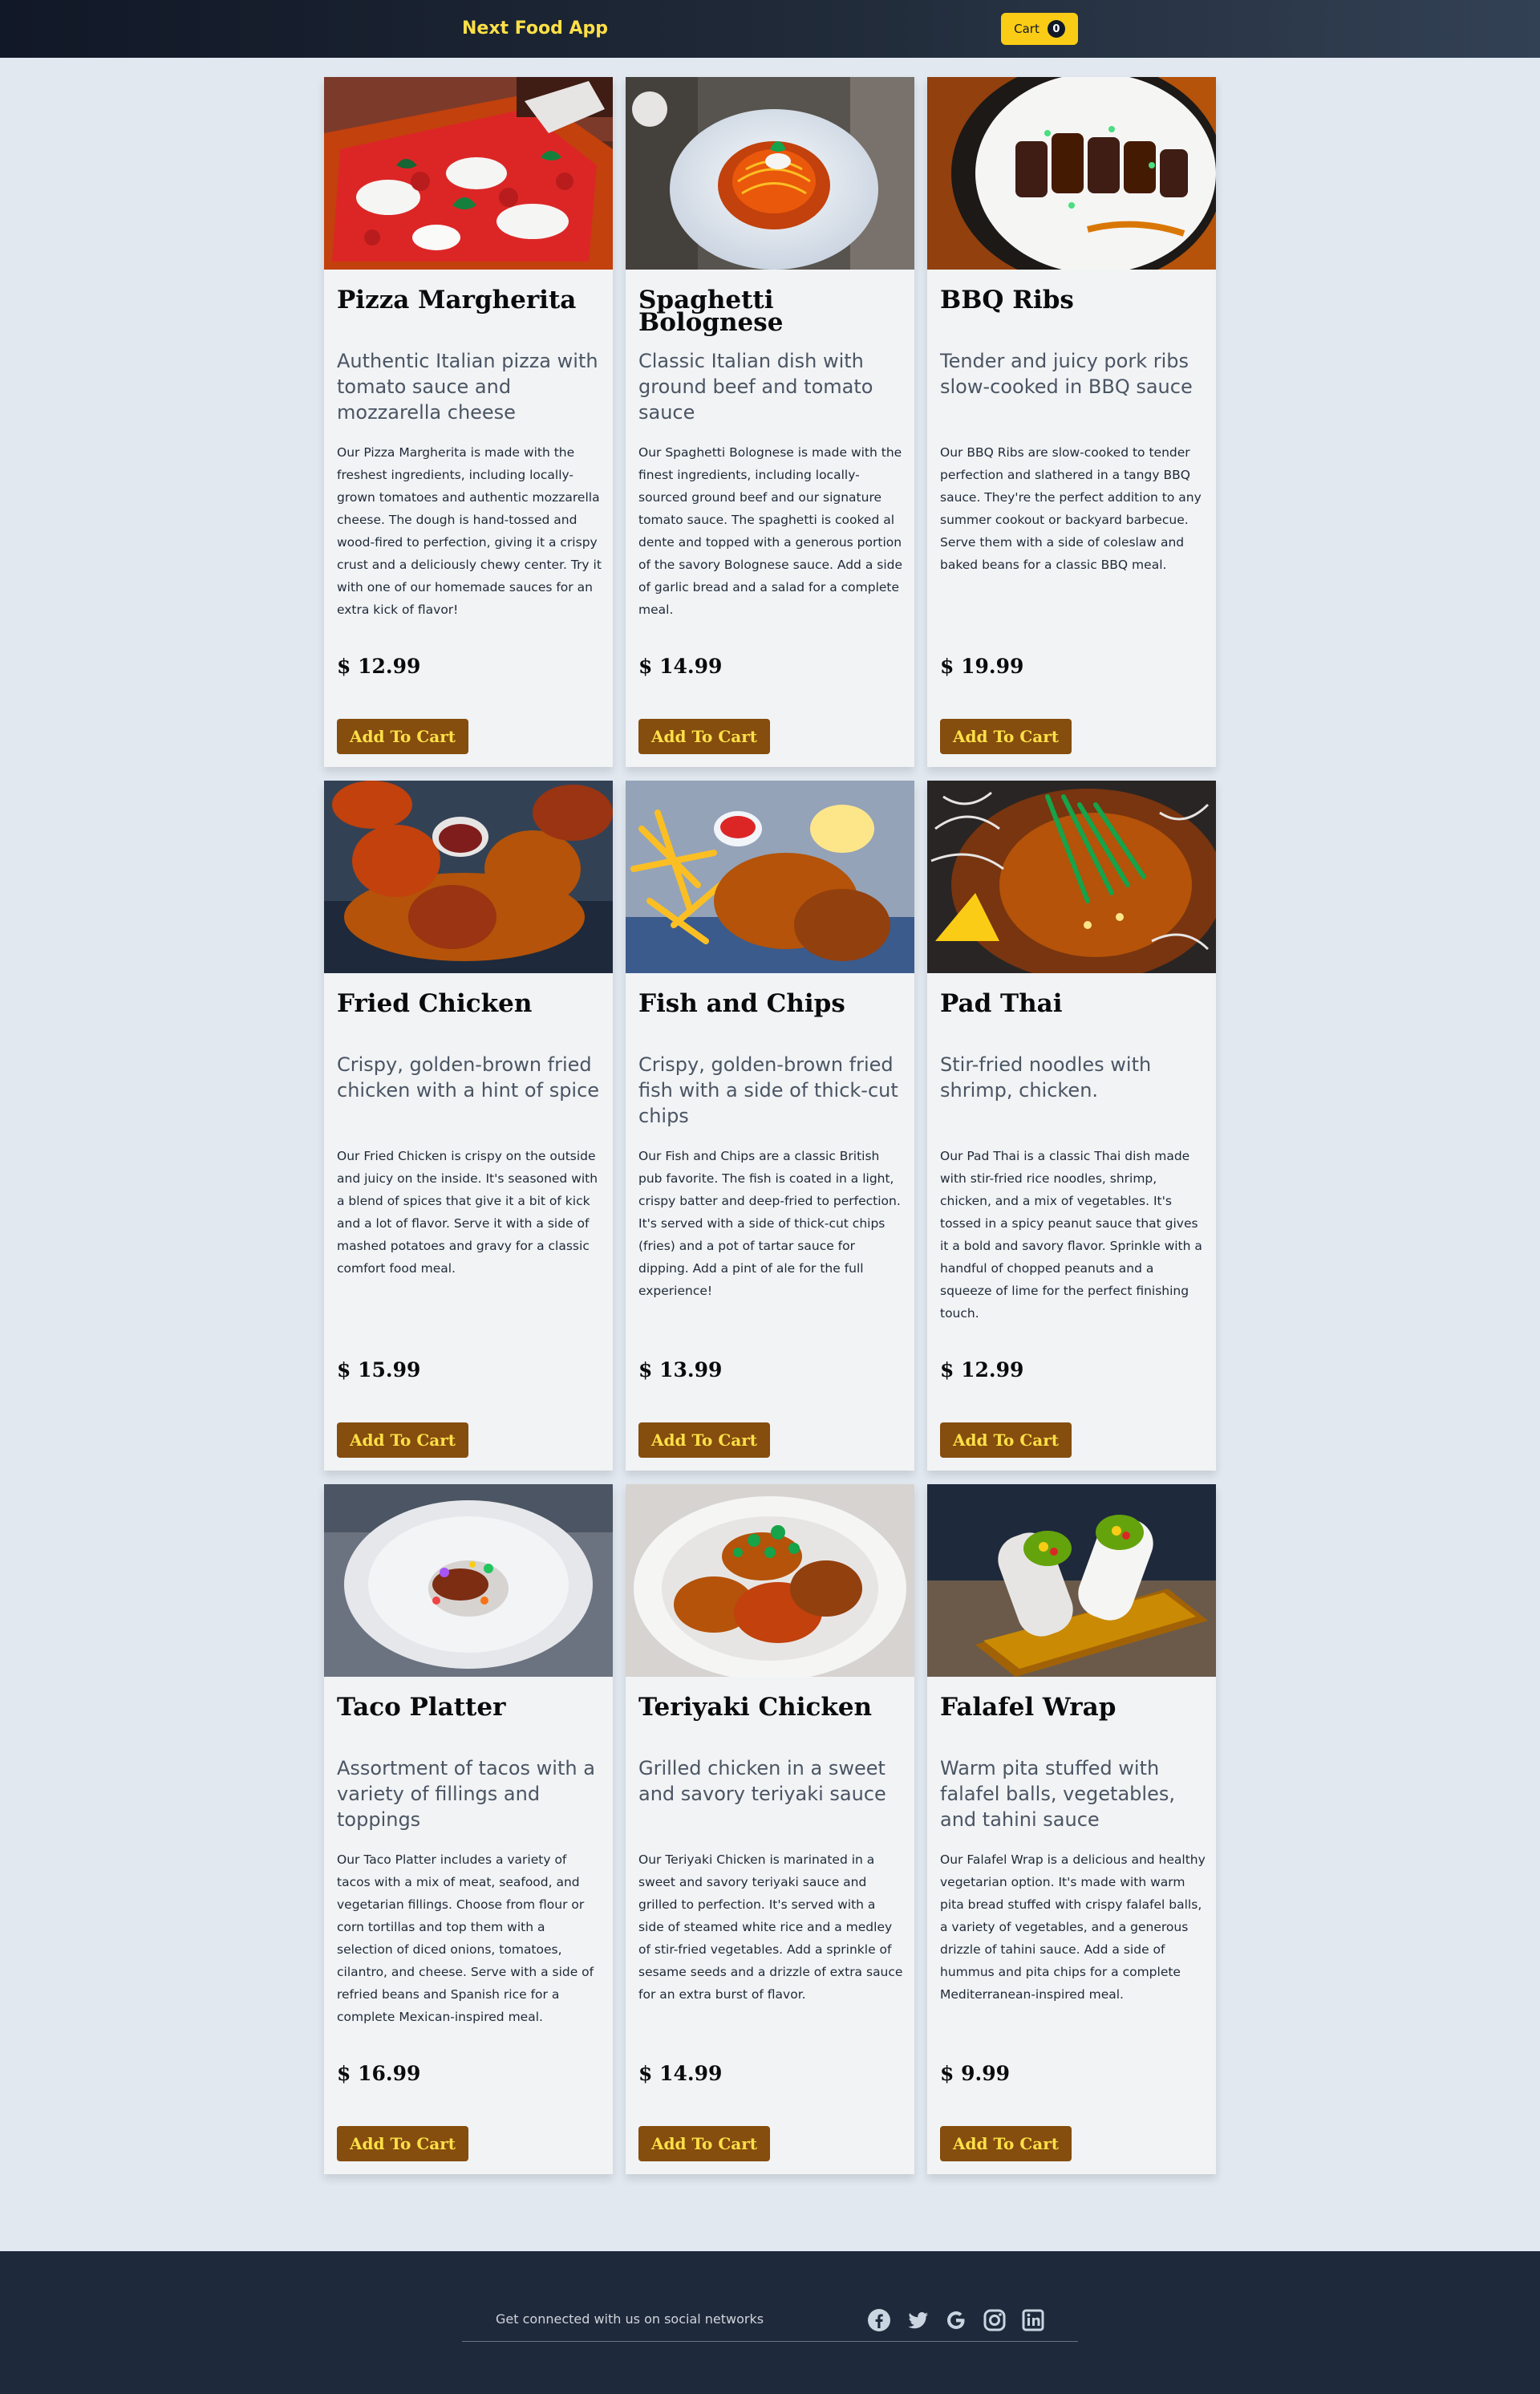  Describe the element at coordinates (770, 173) in the screenshot. I see `product-image-spaghetti-bolognese` at that location.